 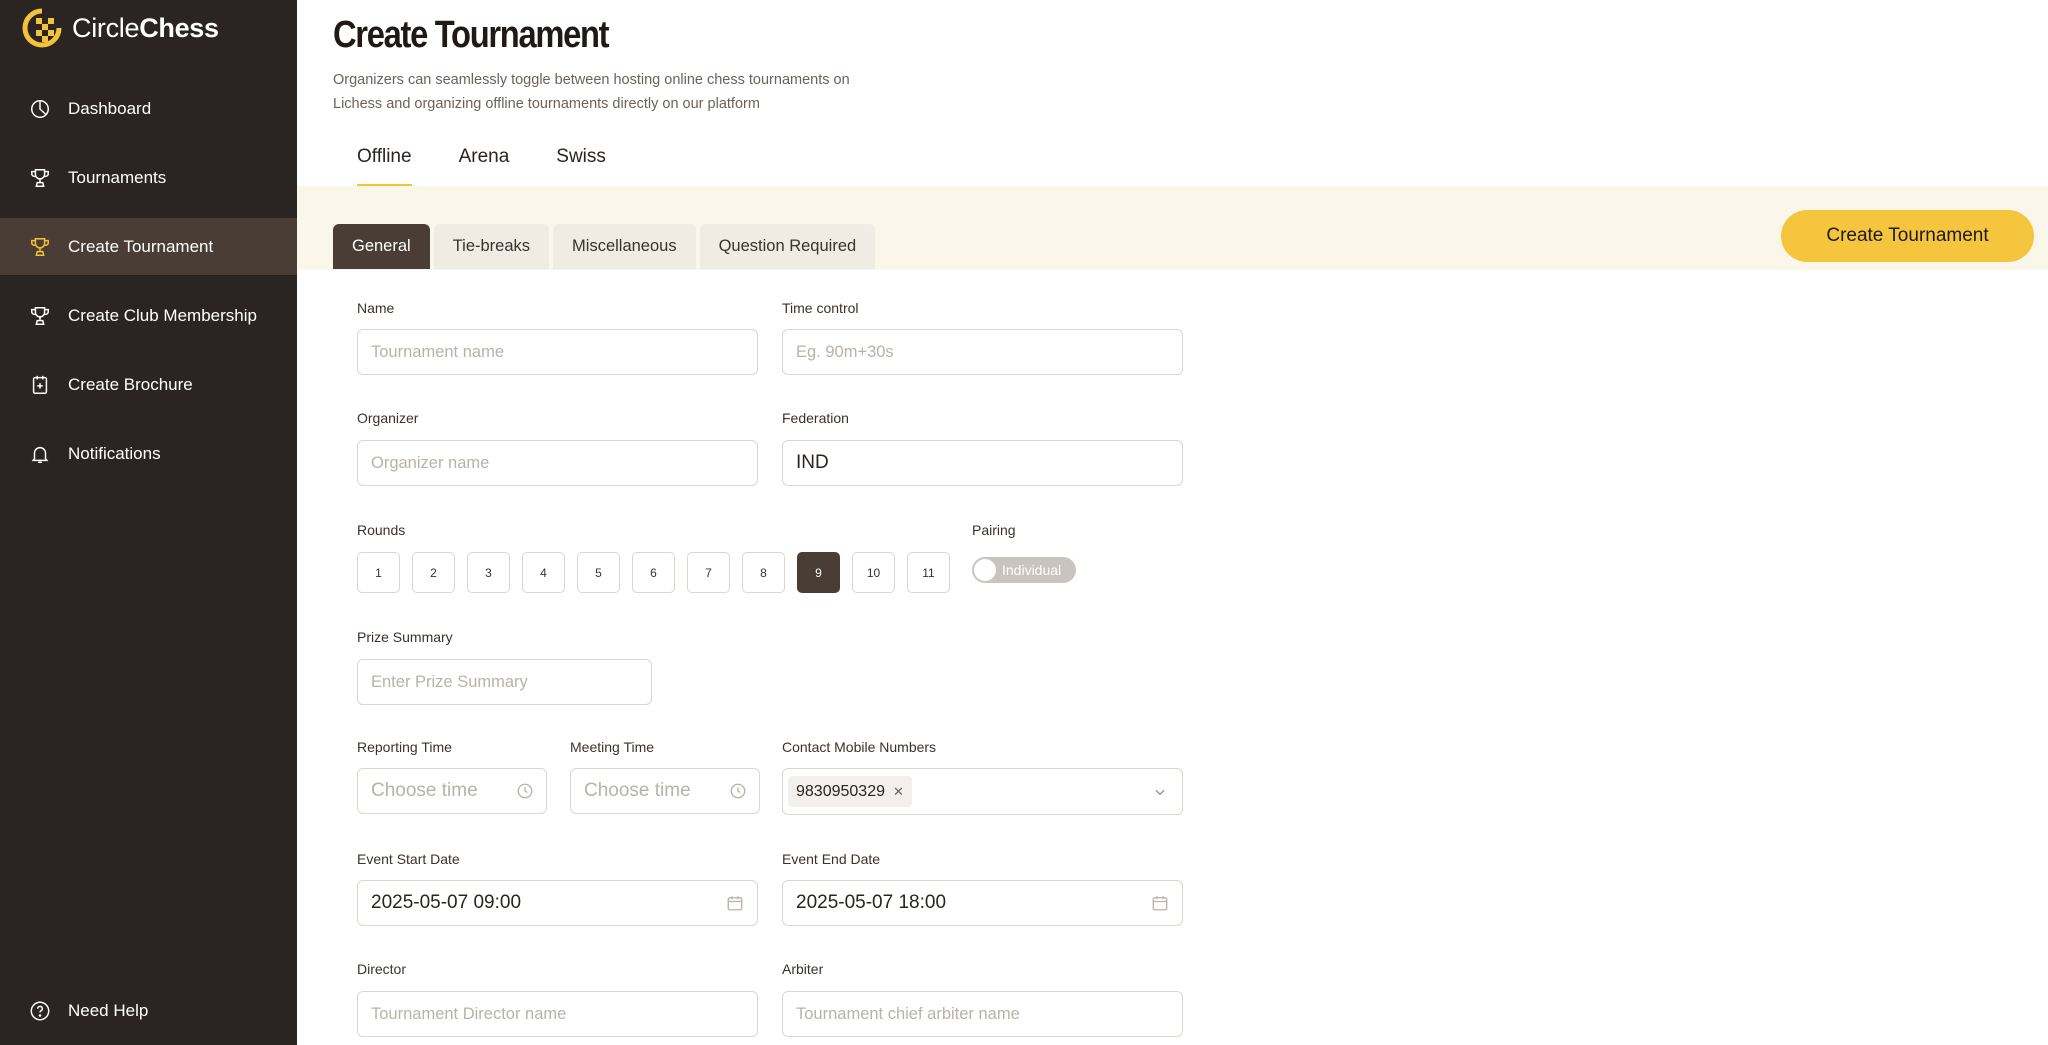 What do you see at coordinates (1160, 792) in the screenshot?
I see `chevron-down-icon` at bounding box center [1160, 792].